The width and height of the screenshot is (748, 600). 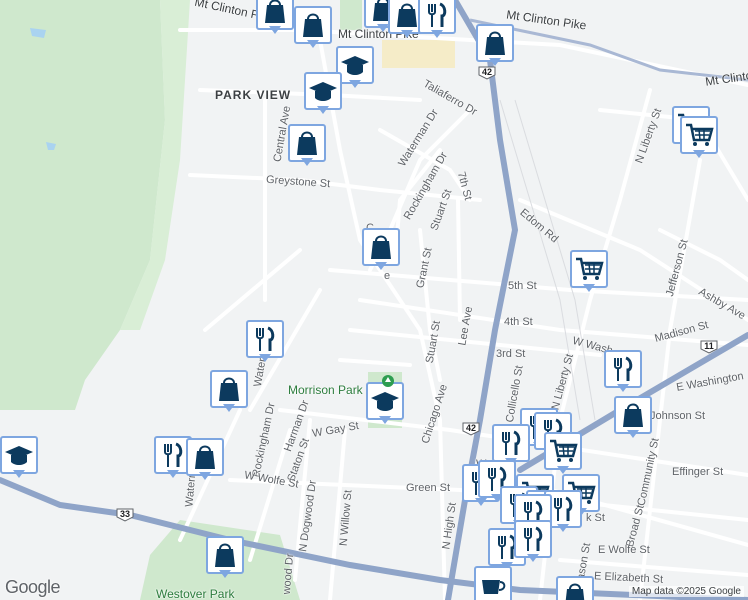 What do you see at coordinates (624, 550) in the screenshot?
I see `street-label: E Wolfe St` at bounding box center [624, 550].